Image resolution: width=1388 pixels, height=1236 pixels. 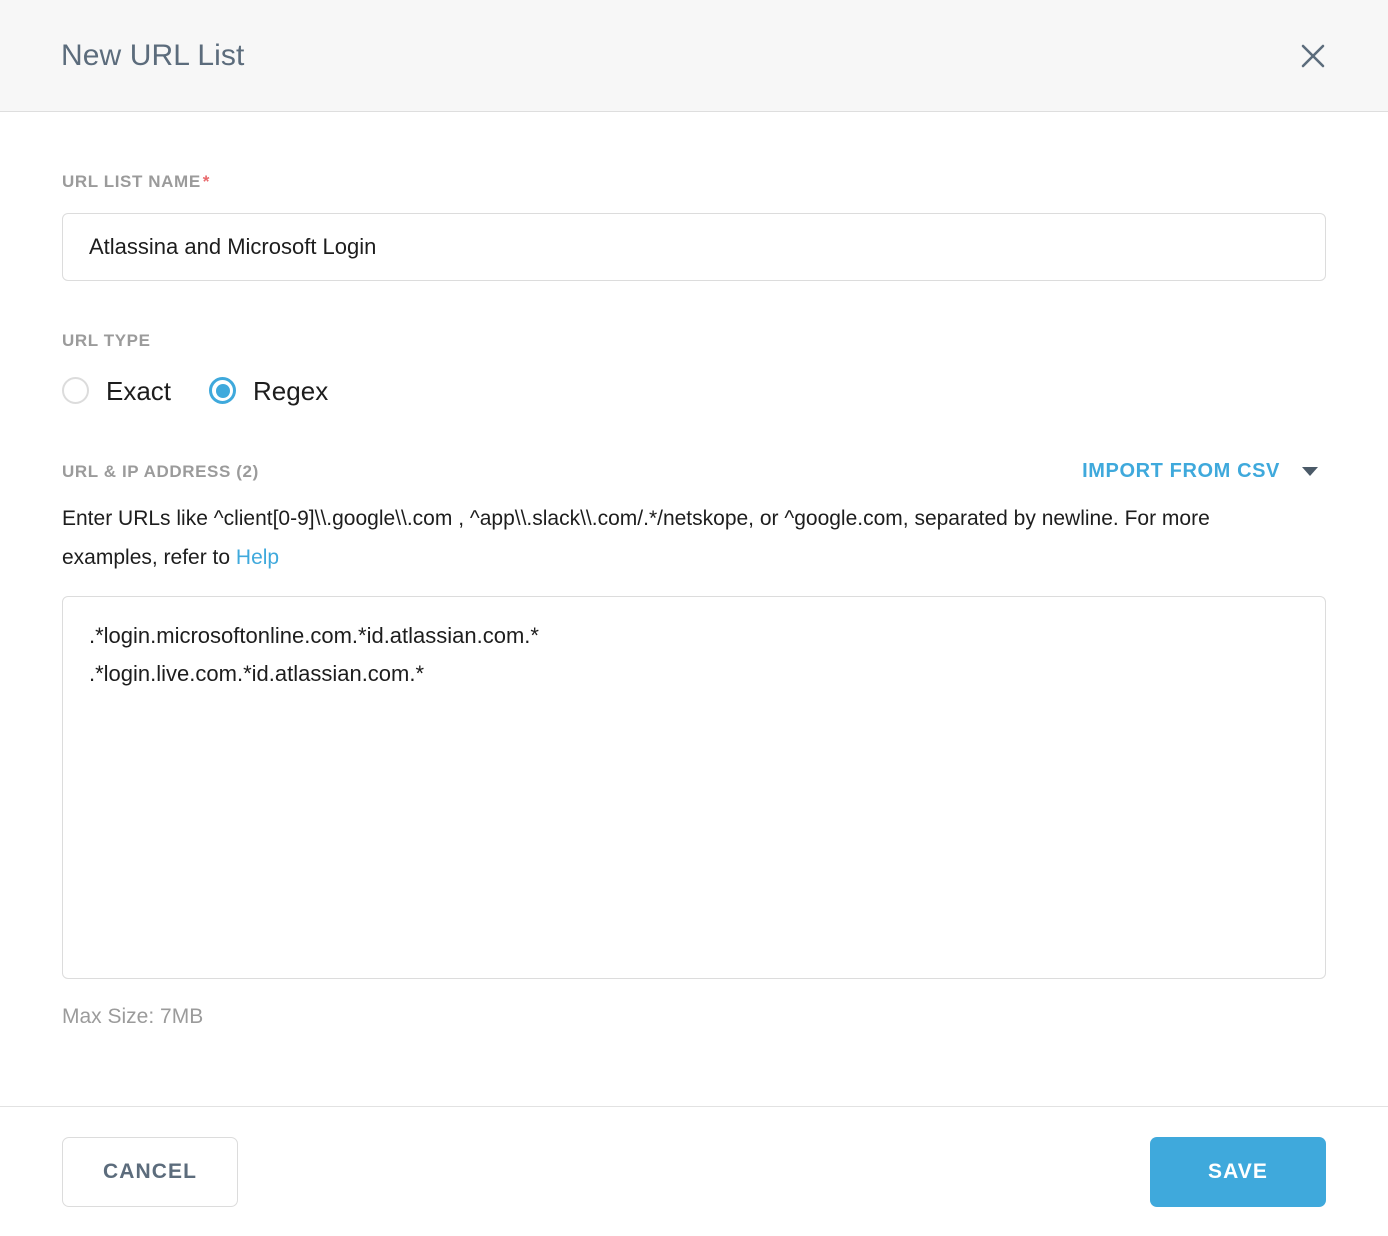 I want to click on url-type-option-regex-label: Regex, so click(x=291, y=390).